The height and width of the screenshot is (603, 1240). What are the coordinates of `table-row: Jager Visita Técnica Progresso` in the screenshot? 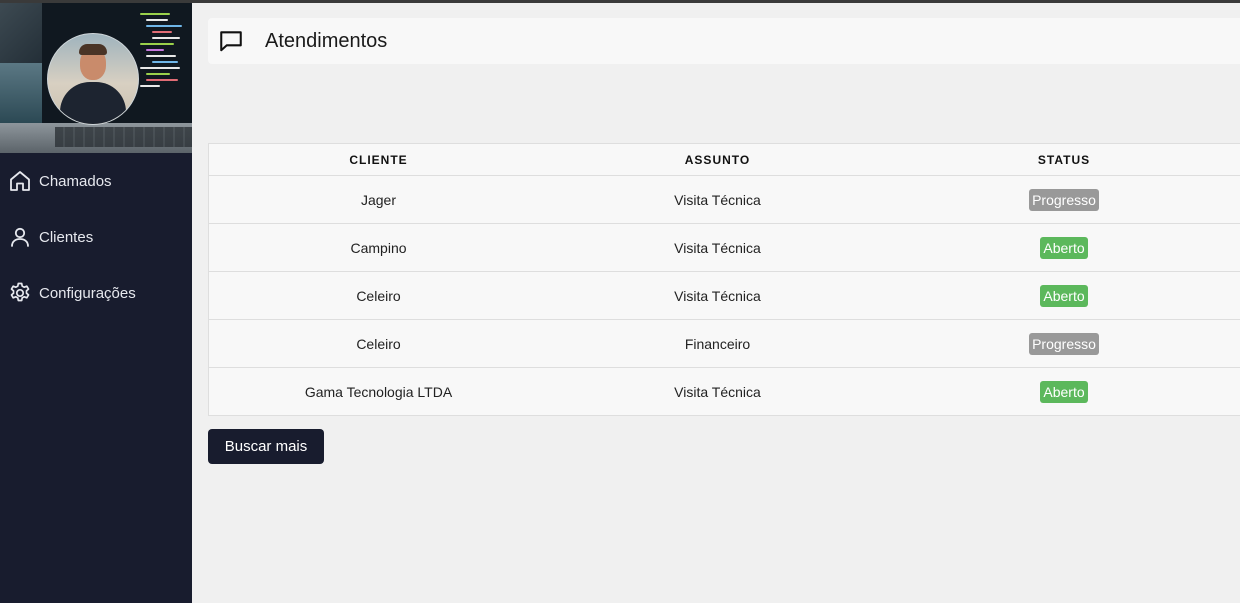 It's located at (724, 199).